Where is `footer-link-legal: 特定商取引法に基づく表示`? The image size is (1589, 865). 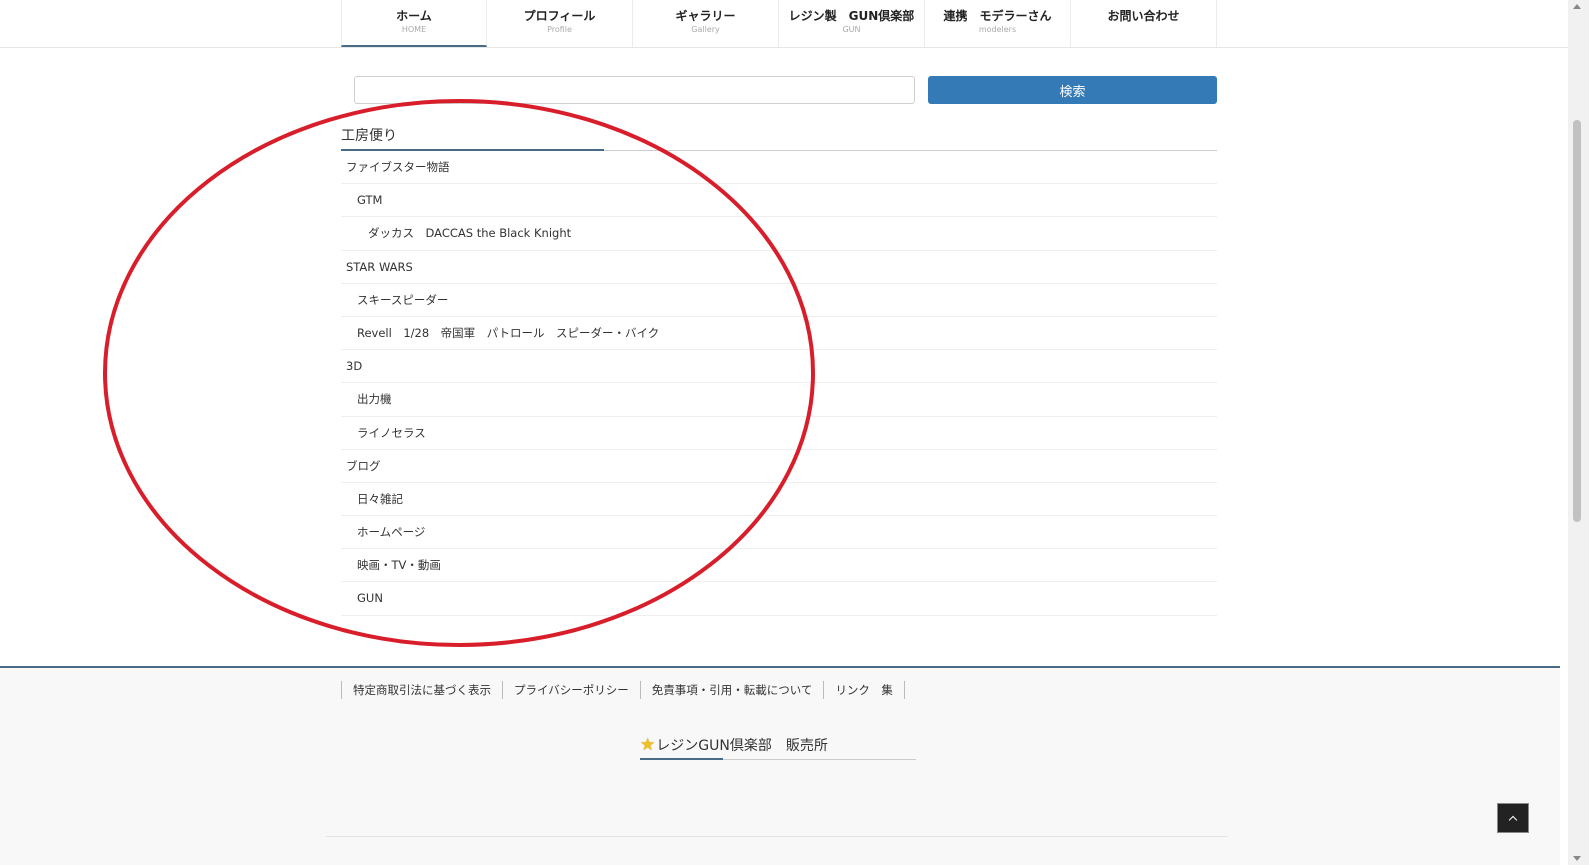 footer-link-legal: 特定商取引法に基づく表示 is located at coordinates (421, 690).